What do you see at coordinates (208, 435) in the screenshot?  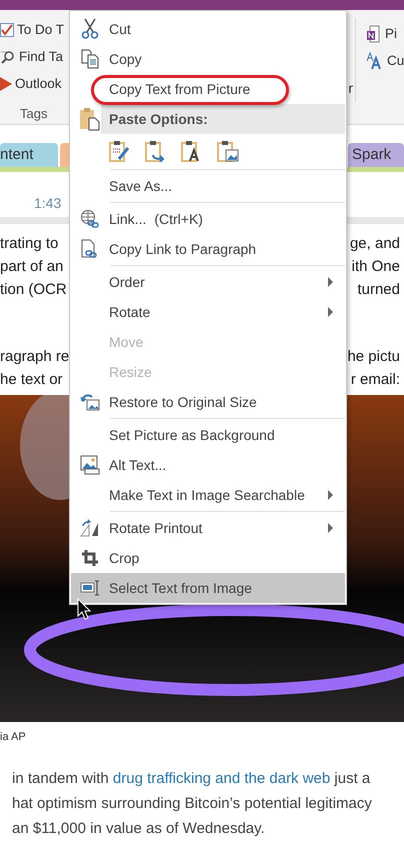 I see `menu-item: Set Picture as Background` at bounding box center [208, 435].